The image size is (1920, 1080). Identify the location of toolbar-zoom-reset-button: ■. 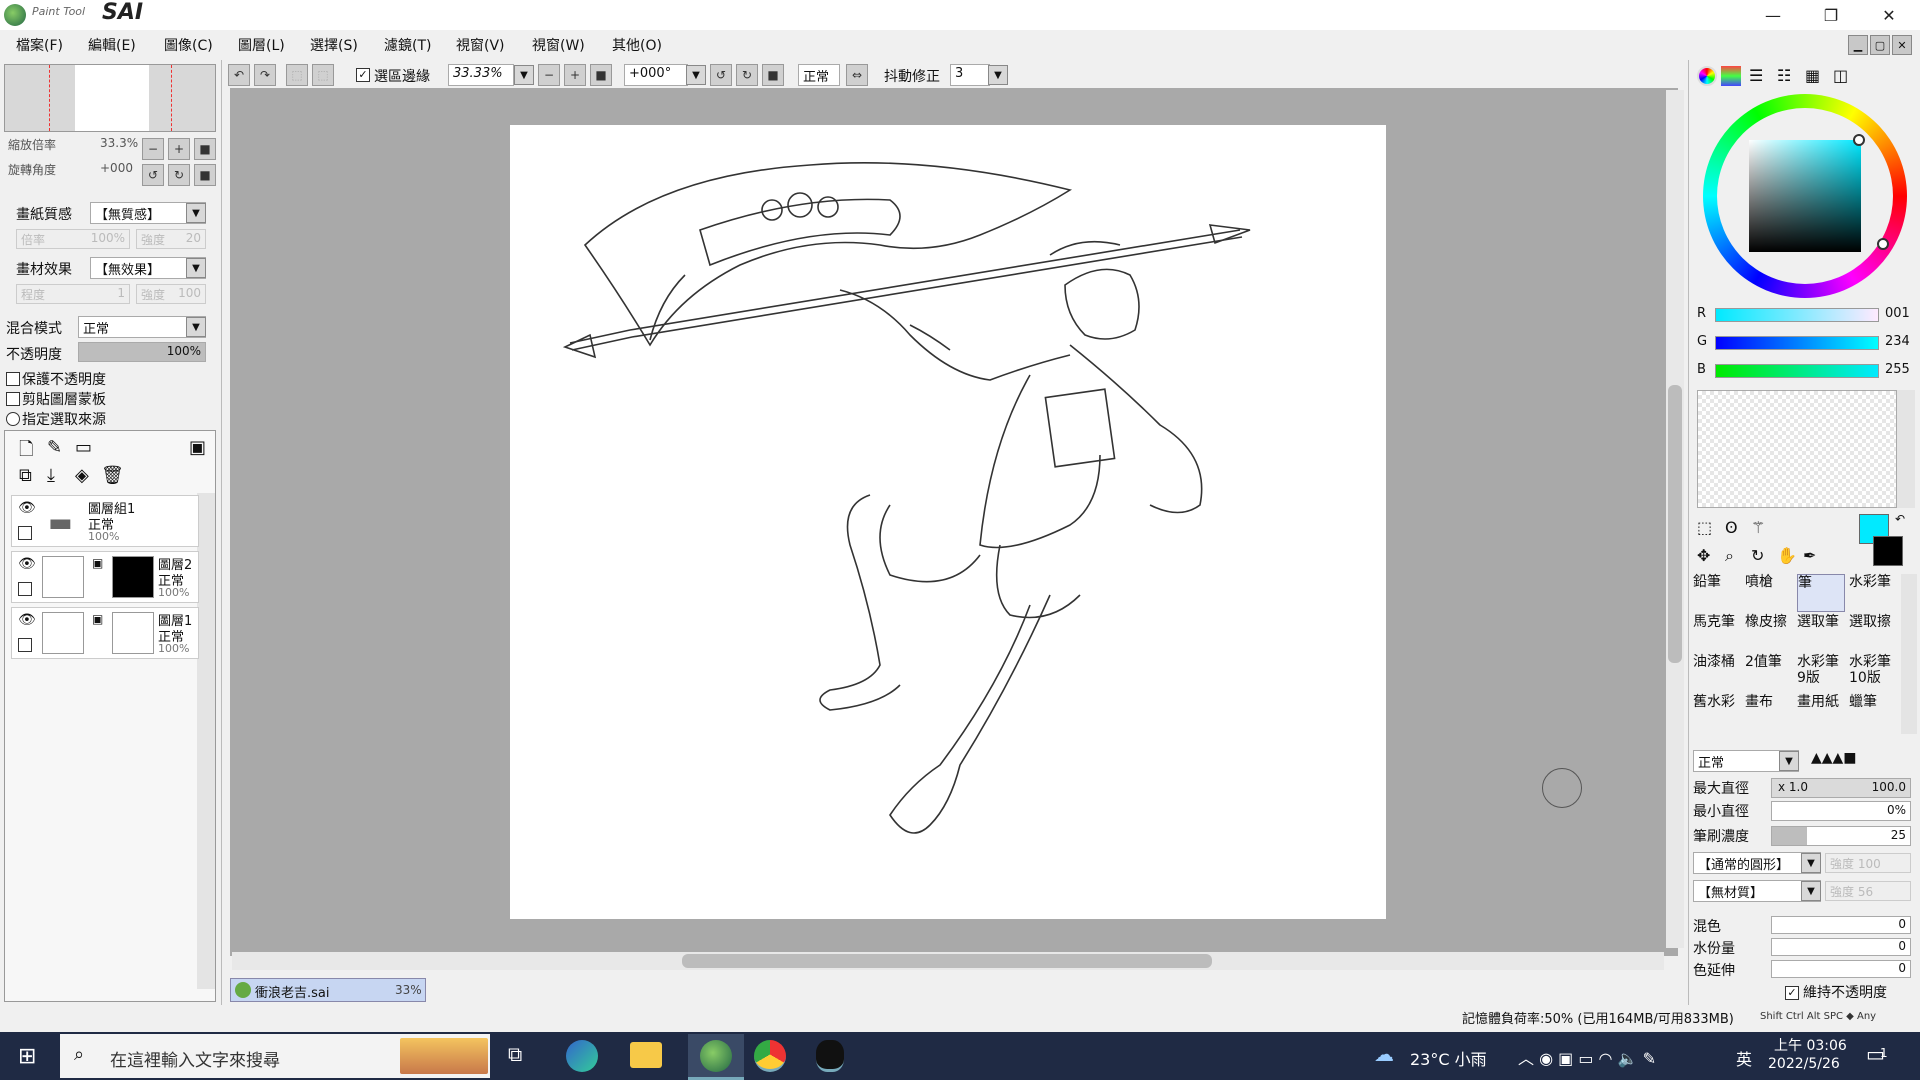
(601, 75).